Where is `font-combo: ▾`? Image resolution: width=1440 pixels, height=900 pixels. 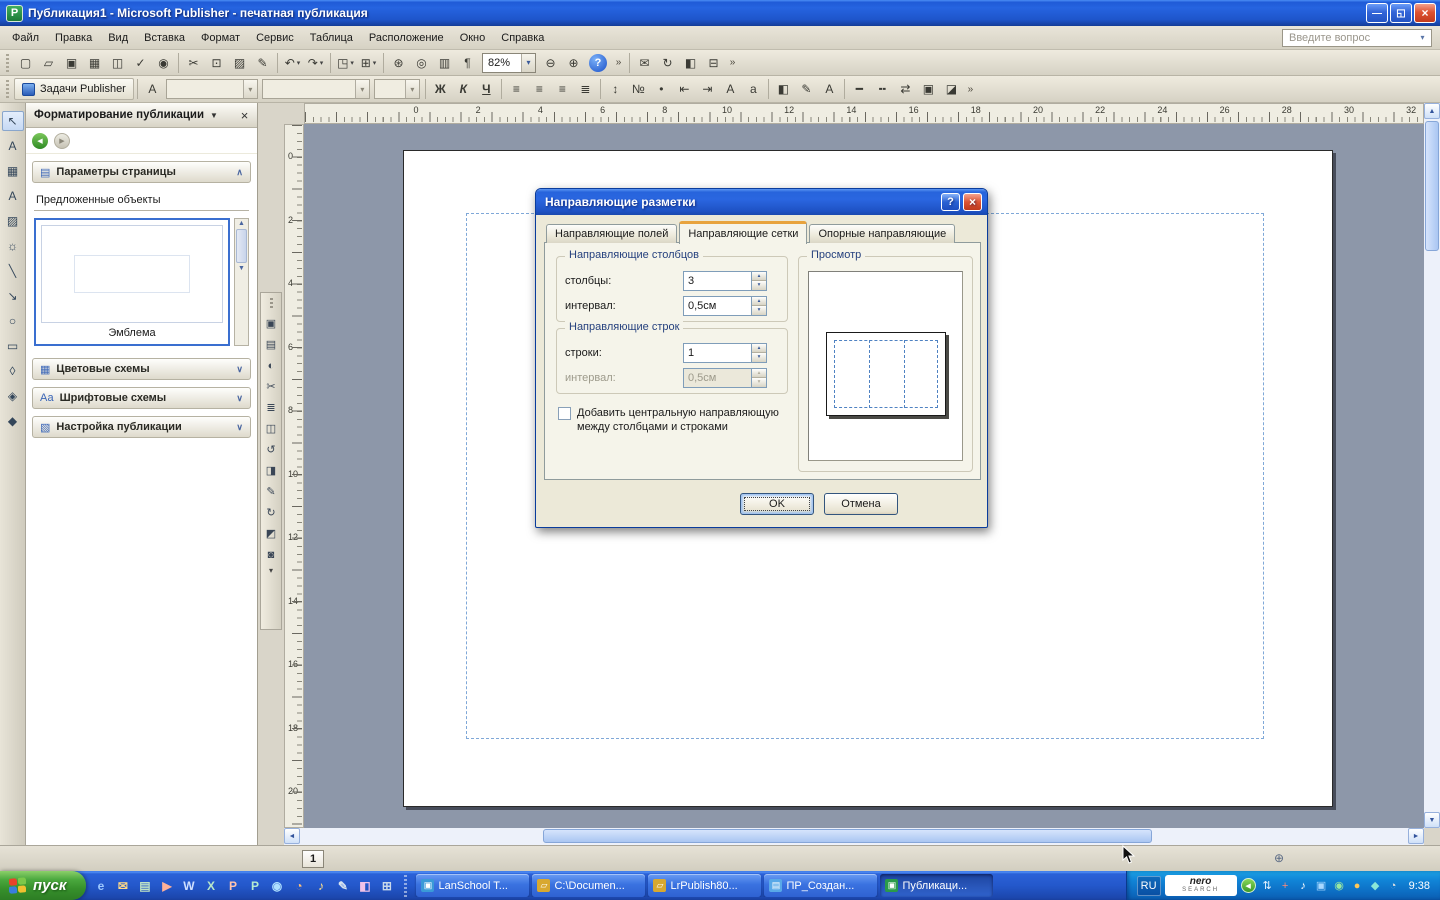
font-combo: ▾ is located at coordinates (315, 89).